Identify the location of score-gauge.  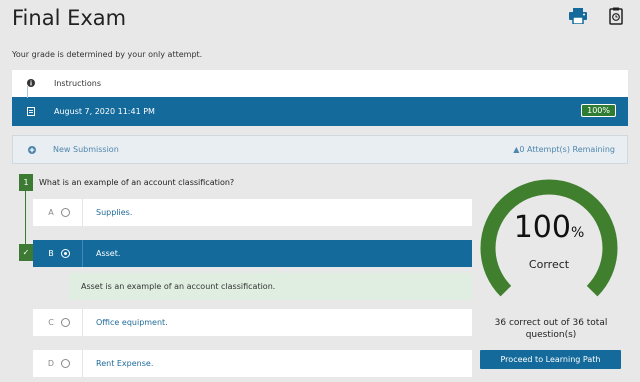
(549, 238).